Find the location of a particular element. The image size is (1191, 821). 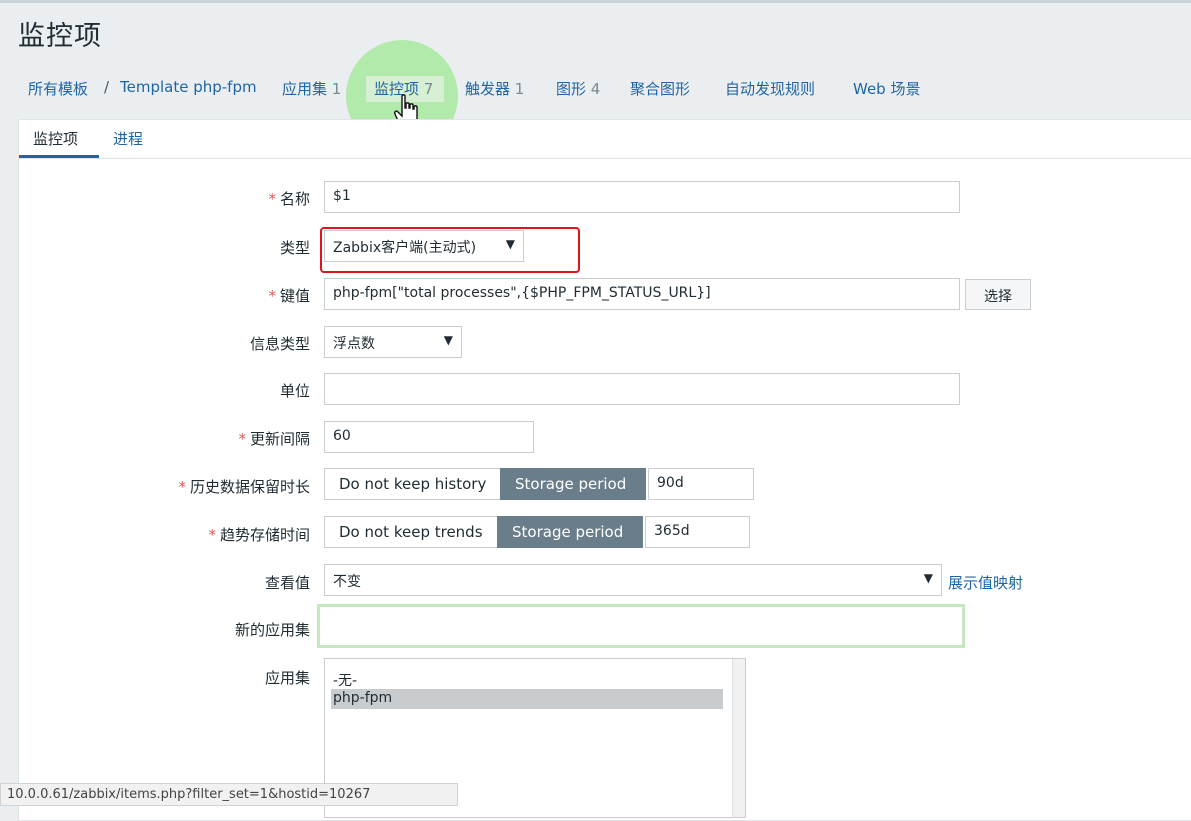

show-value-mapping-link: 展示值映射 is located at coordinates (985, 582).